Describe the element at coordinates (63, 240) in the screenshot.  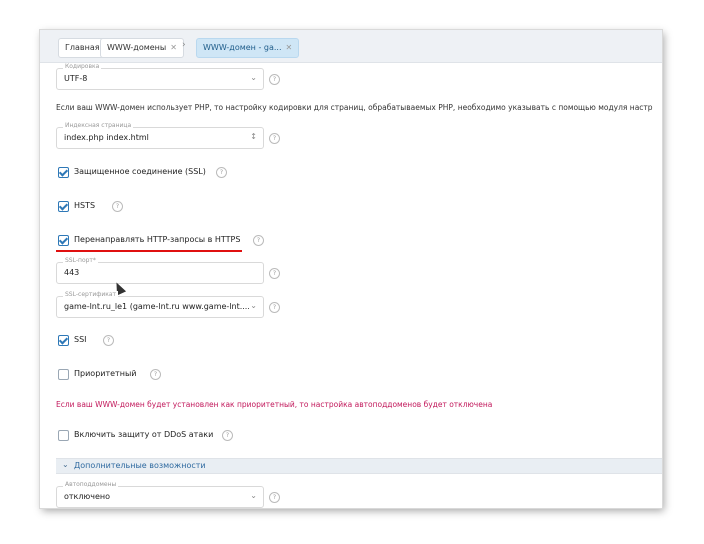
I see `redirect-https-checkbox` at that location.